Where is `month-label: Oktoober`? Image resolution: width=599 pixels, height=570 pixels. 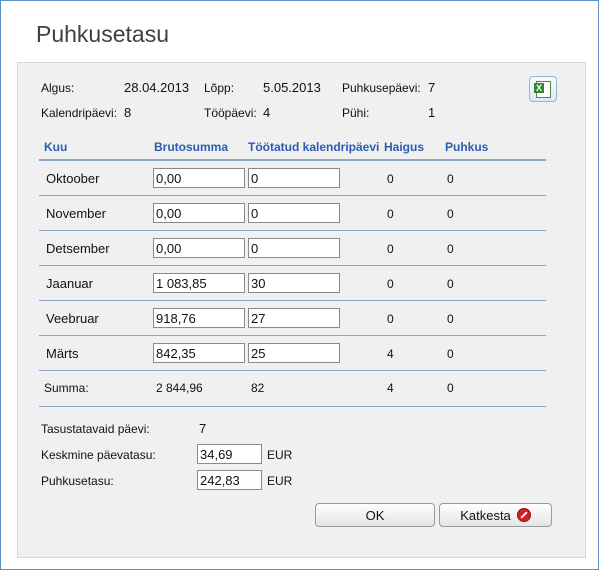
month-label: Oktoober is located at coordinates (73, 178).